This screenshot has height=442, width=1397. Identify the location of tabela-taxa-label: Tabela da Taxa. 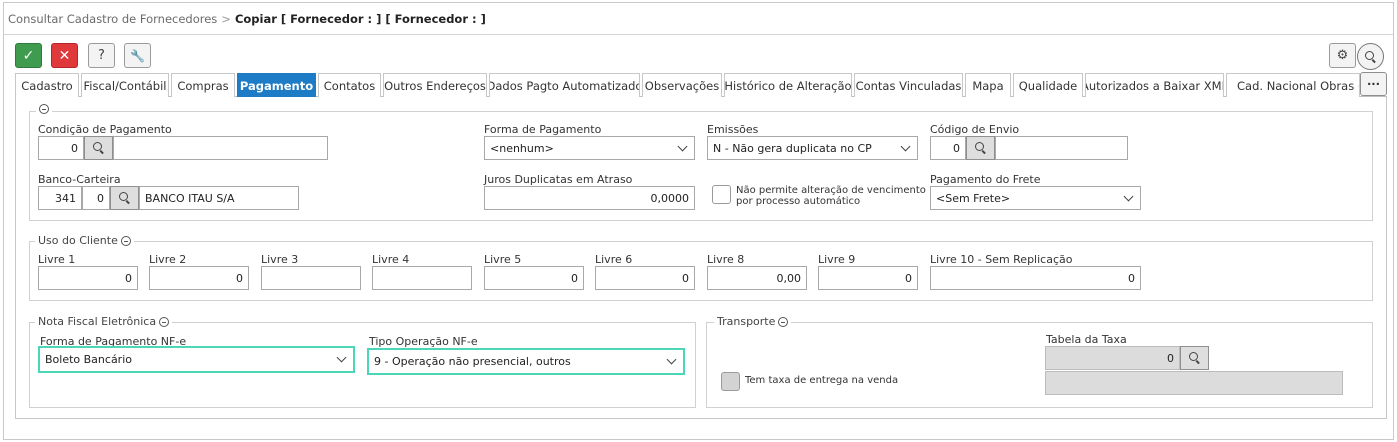
(1086, 339).